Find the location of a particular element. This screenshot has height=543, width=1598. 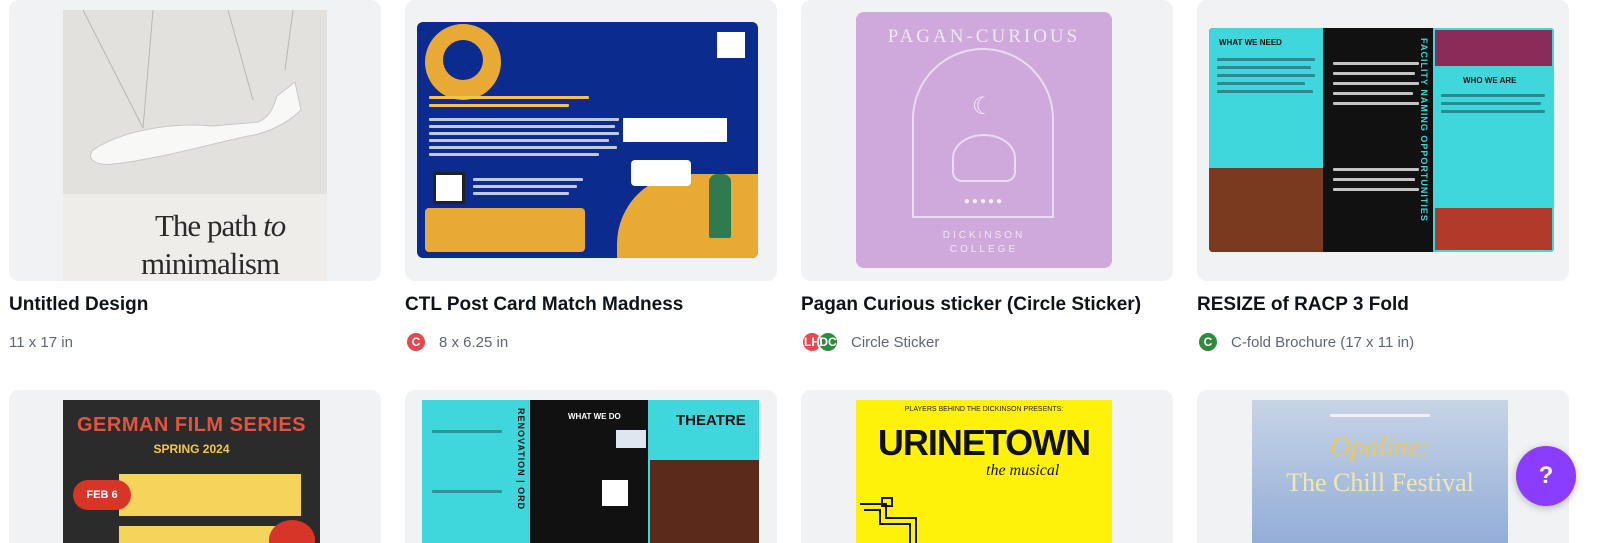

help-button: ? is located at coordinates (1546, 476).